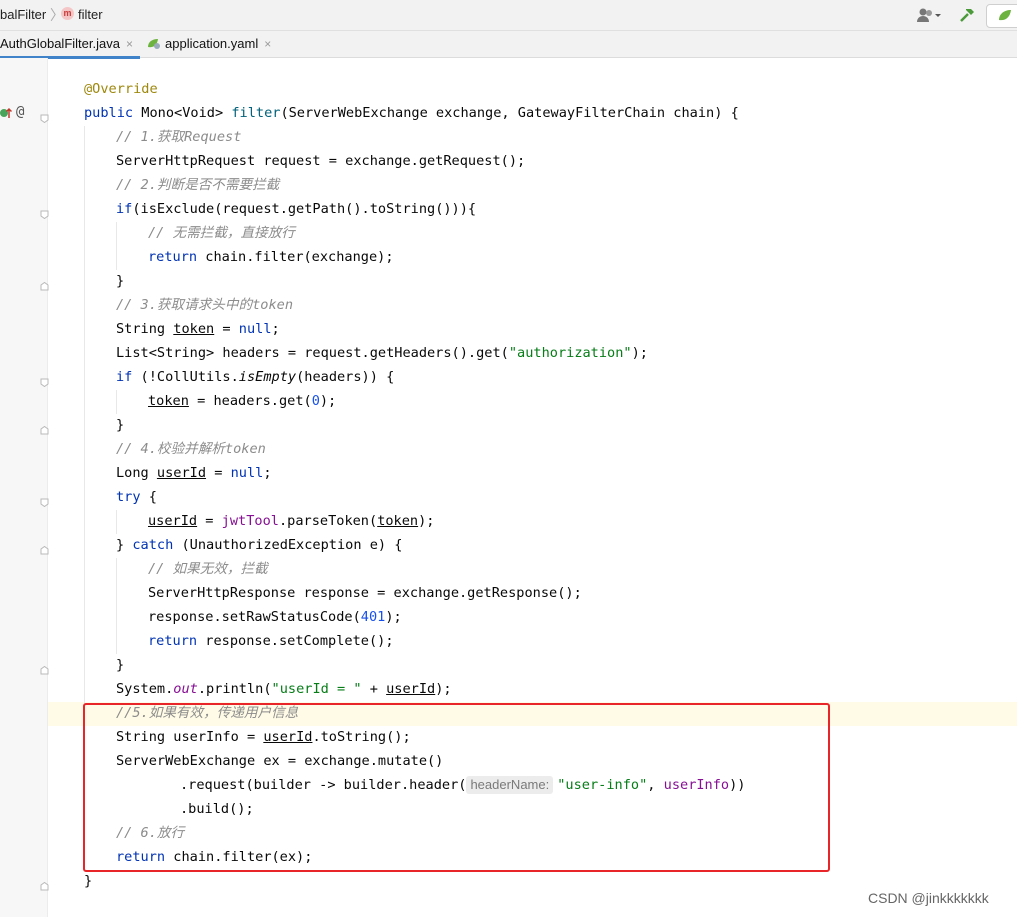  Describe the element at coordinates (242, 401) in the screenshot. I see `code-line: token = headers.get(0);` at that location.